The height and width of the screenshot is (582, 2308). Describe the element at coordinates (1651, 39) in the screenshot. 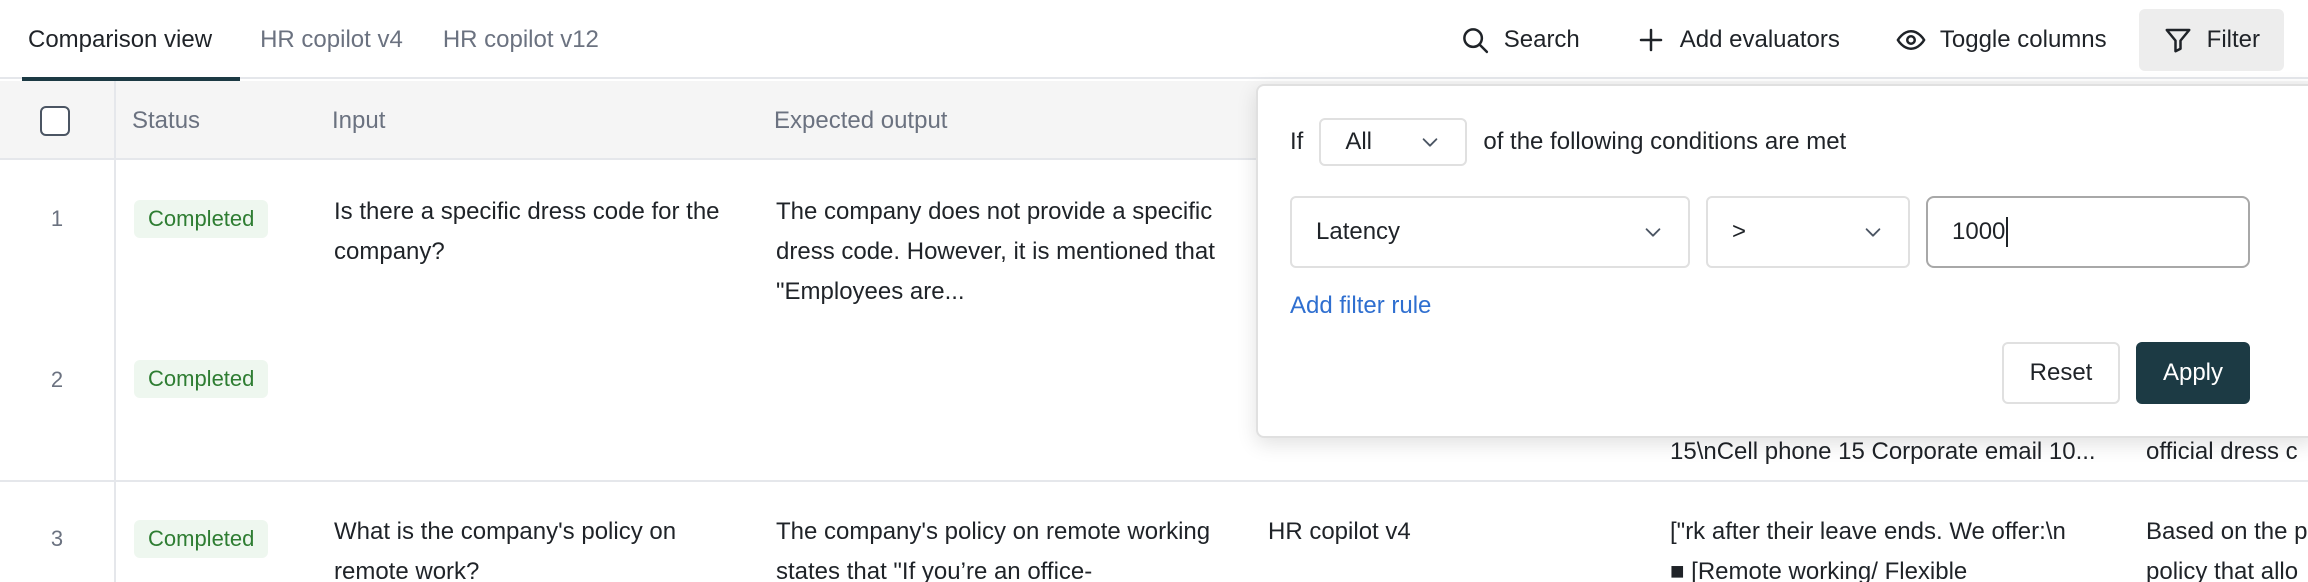

I see `plus-icon` at that location.